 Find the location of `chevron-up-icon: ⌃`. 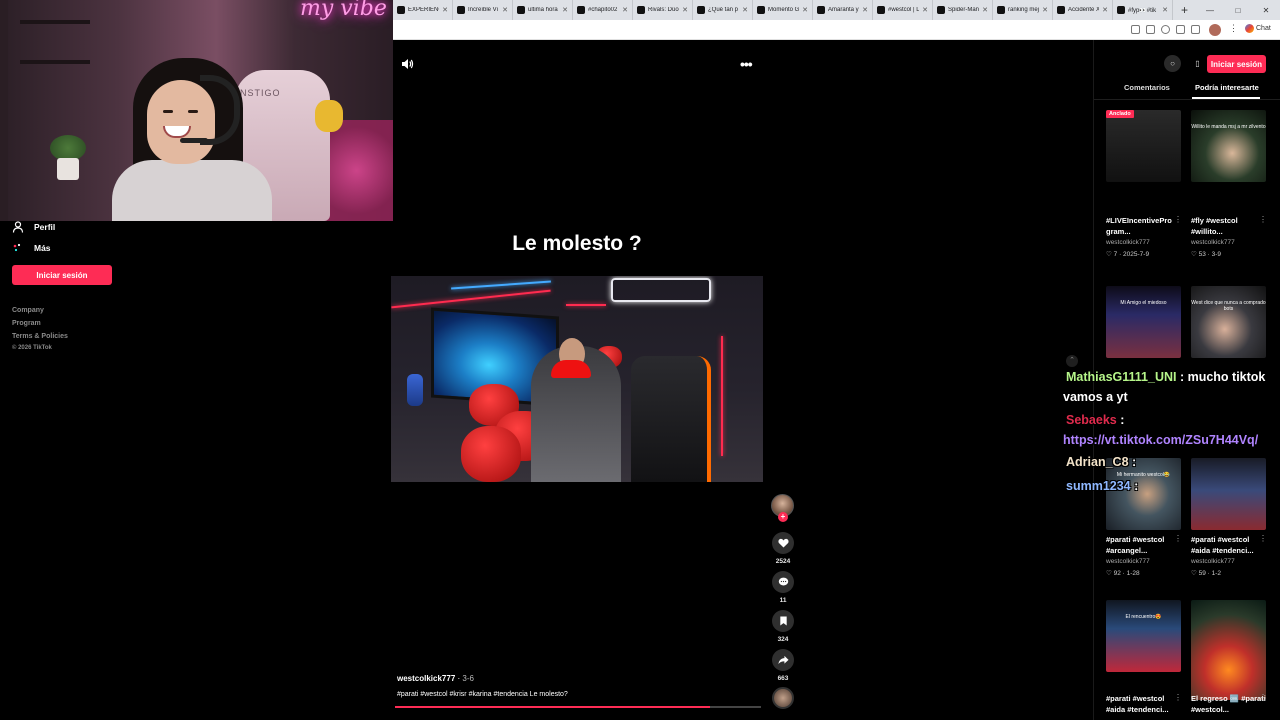

chevron-up-icon: ⌃ is located at coordinates (1072, 361).